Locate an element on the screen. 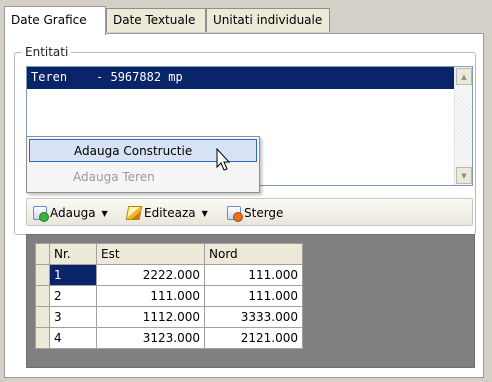  add-icon is located at coordinates (41, 214).